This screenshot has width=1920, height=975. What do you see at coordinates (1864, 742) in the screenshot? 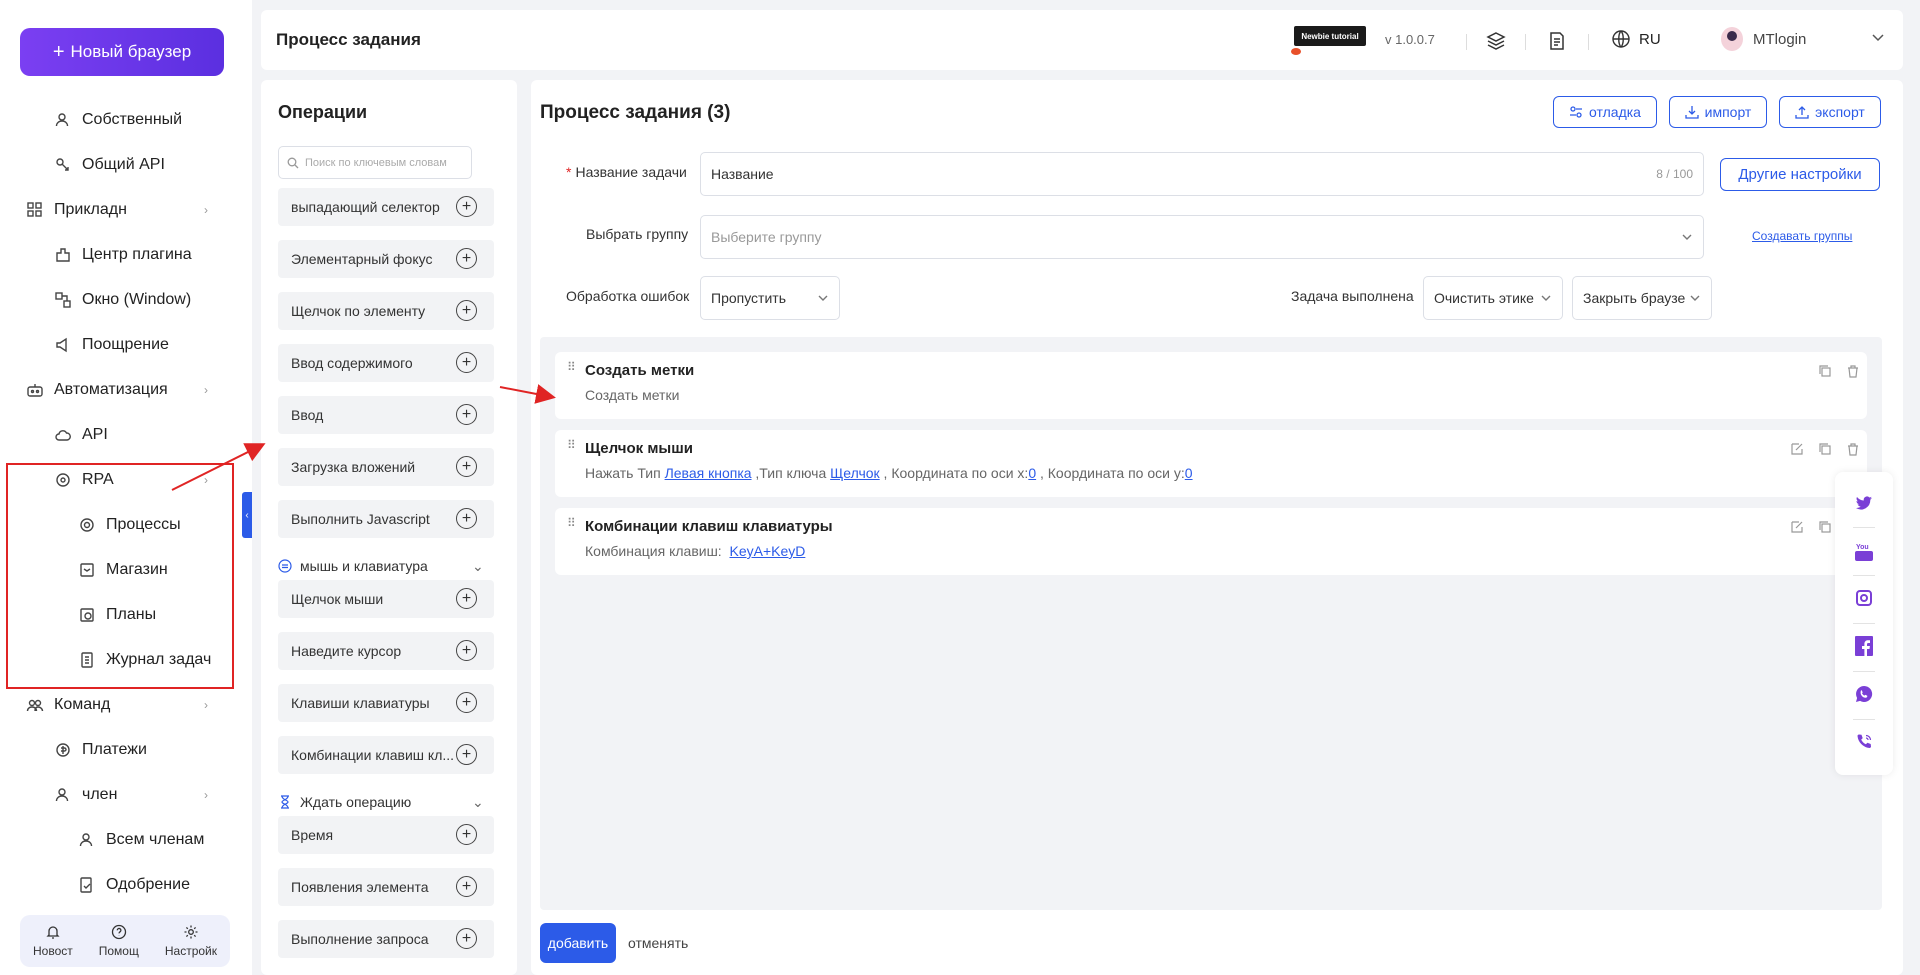
I see `phone-icon` at bounding box center [1864, 742].